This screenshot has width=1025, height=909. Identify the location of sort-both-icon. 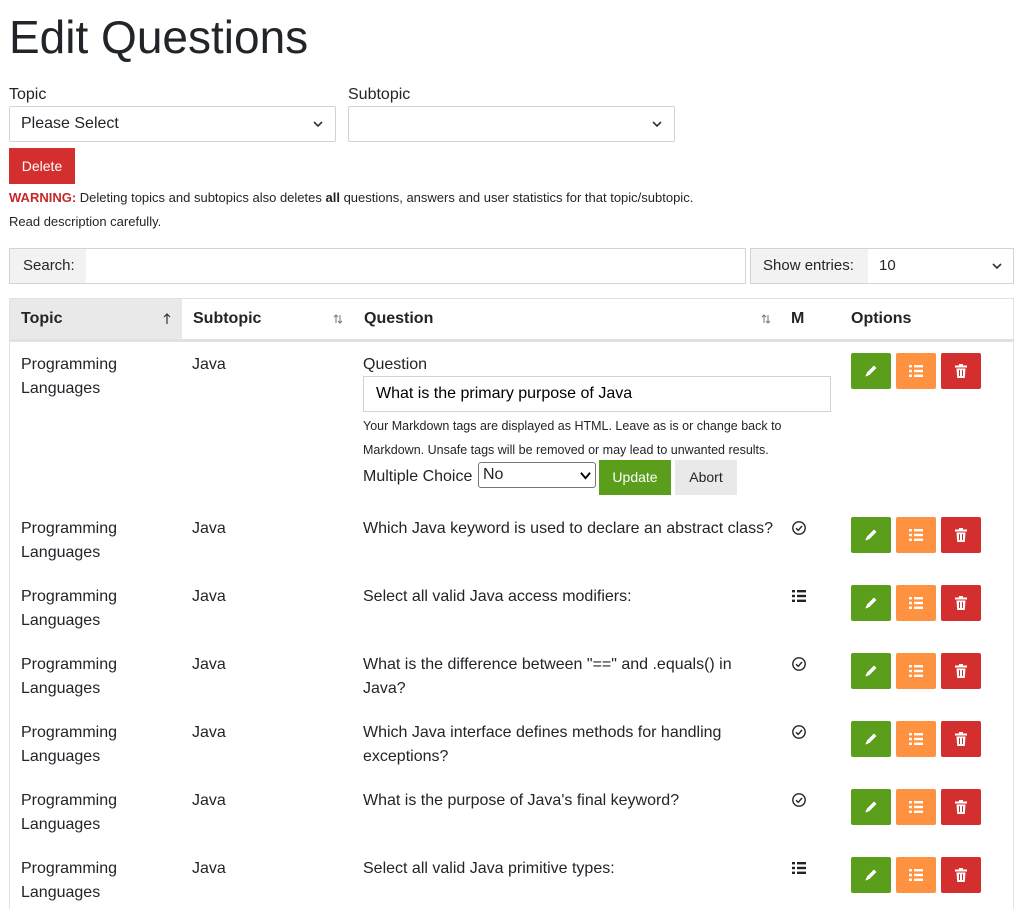
(766, 319).